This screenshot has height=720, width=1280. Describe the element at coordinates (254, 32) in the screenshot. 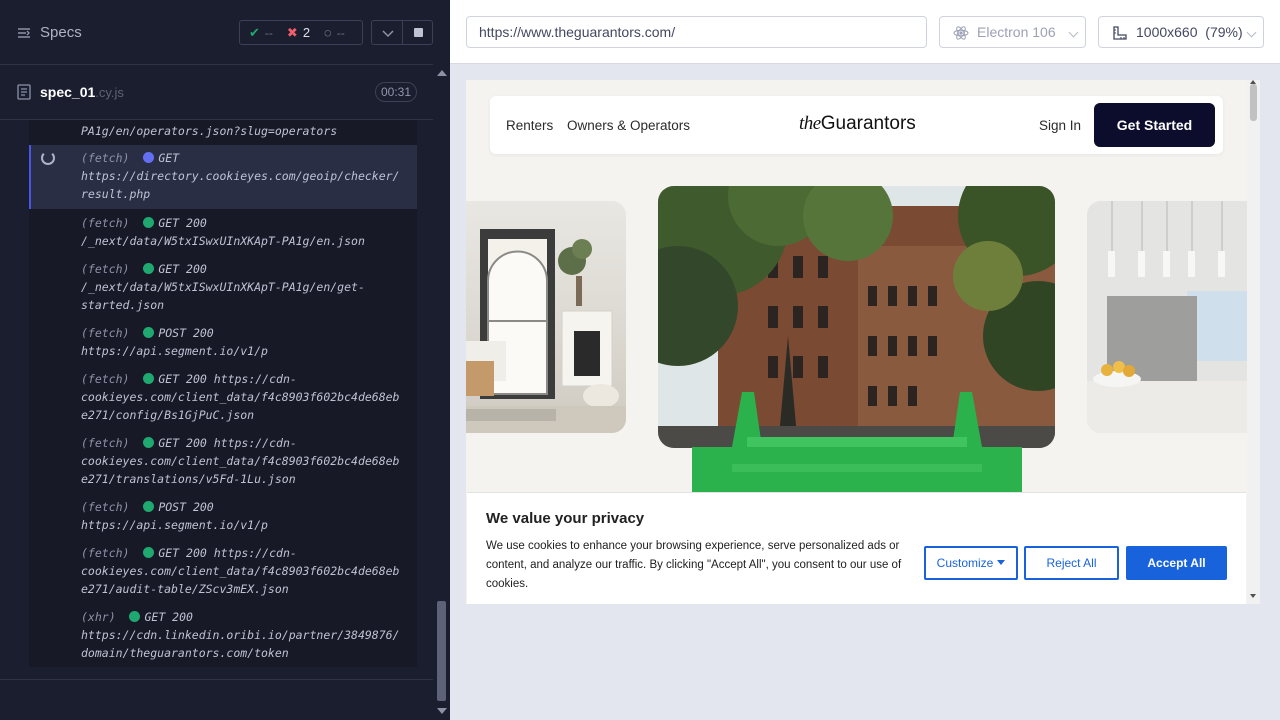

I see `check-icon: ✔` at that location.